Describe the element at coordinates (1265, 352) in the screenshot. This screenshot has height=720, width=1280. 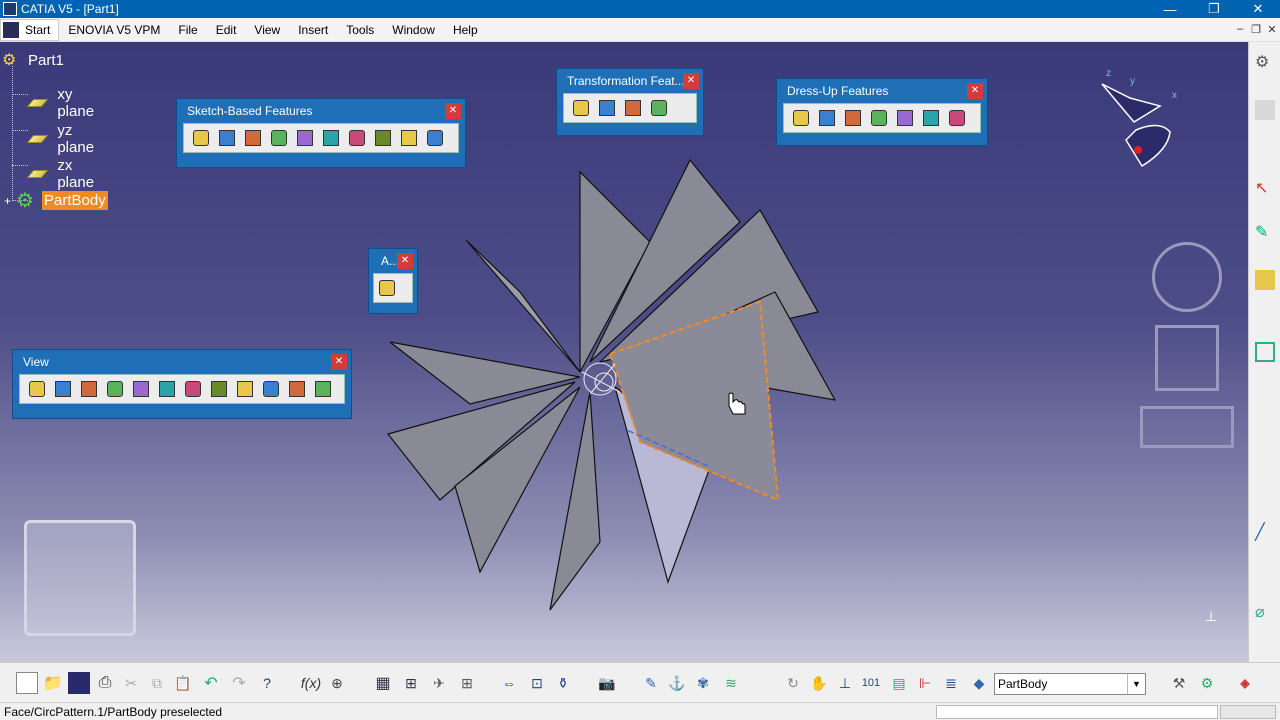
I see `plane-tool-icon` at that location.